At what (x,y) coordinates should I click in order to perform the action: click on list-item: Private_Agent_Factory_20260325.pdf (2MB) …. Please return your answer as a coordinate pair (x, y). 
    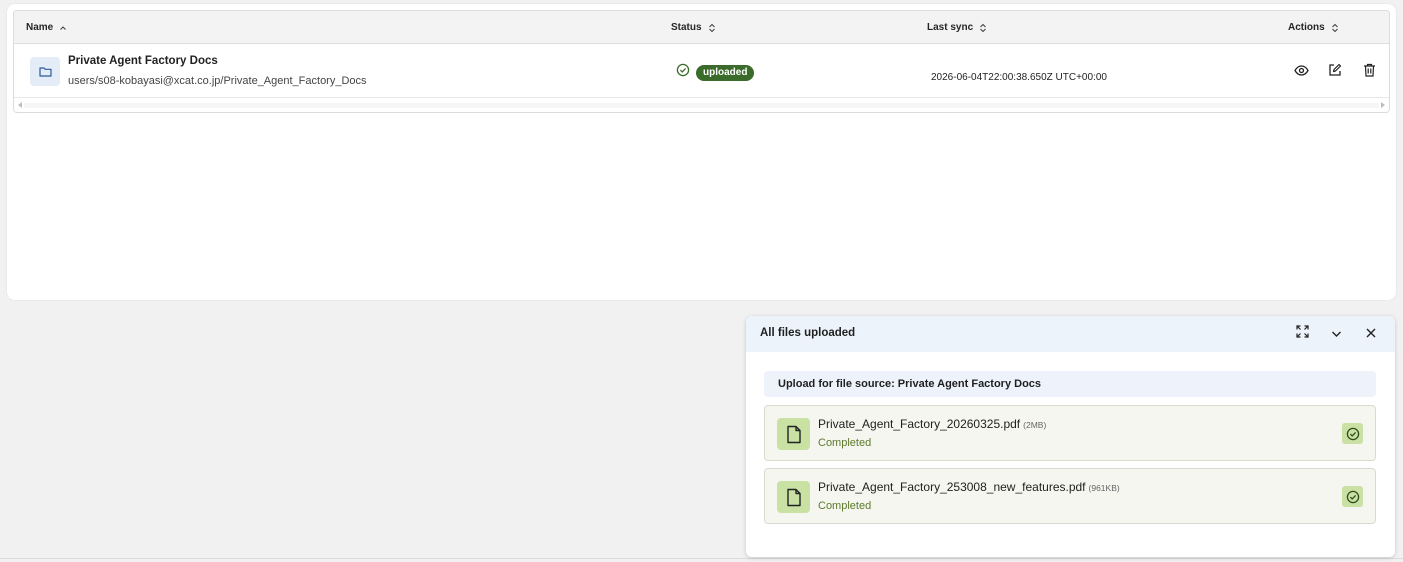
    Looking at the image, I should click on (1070, 433).